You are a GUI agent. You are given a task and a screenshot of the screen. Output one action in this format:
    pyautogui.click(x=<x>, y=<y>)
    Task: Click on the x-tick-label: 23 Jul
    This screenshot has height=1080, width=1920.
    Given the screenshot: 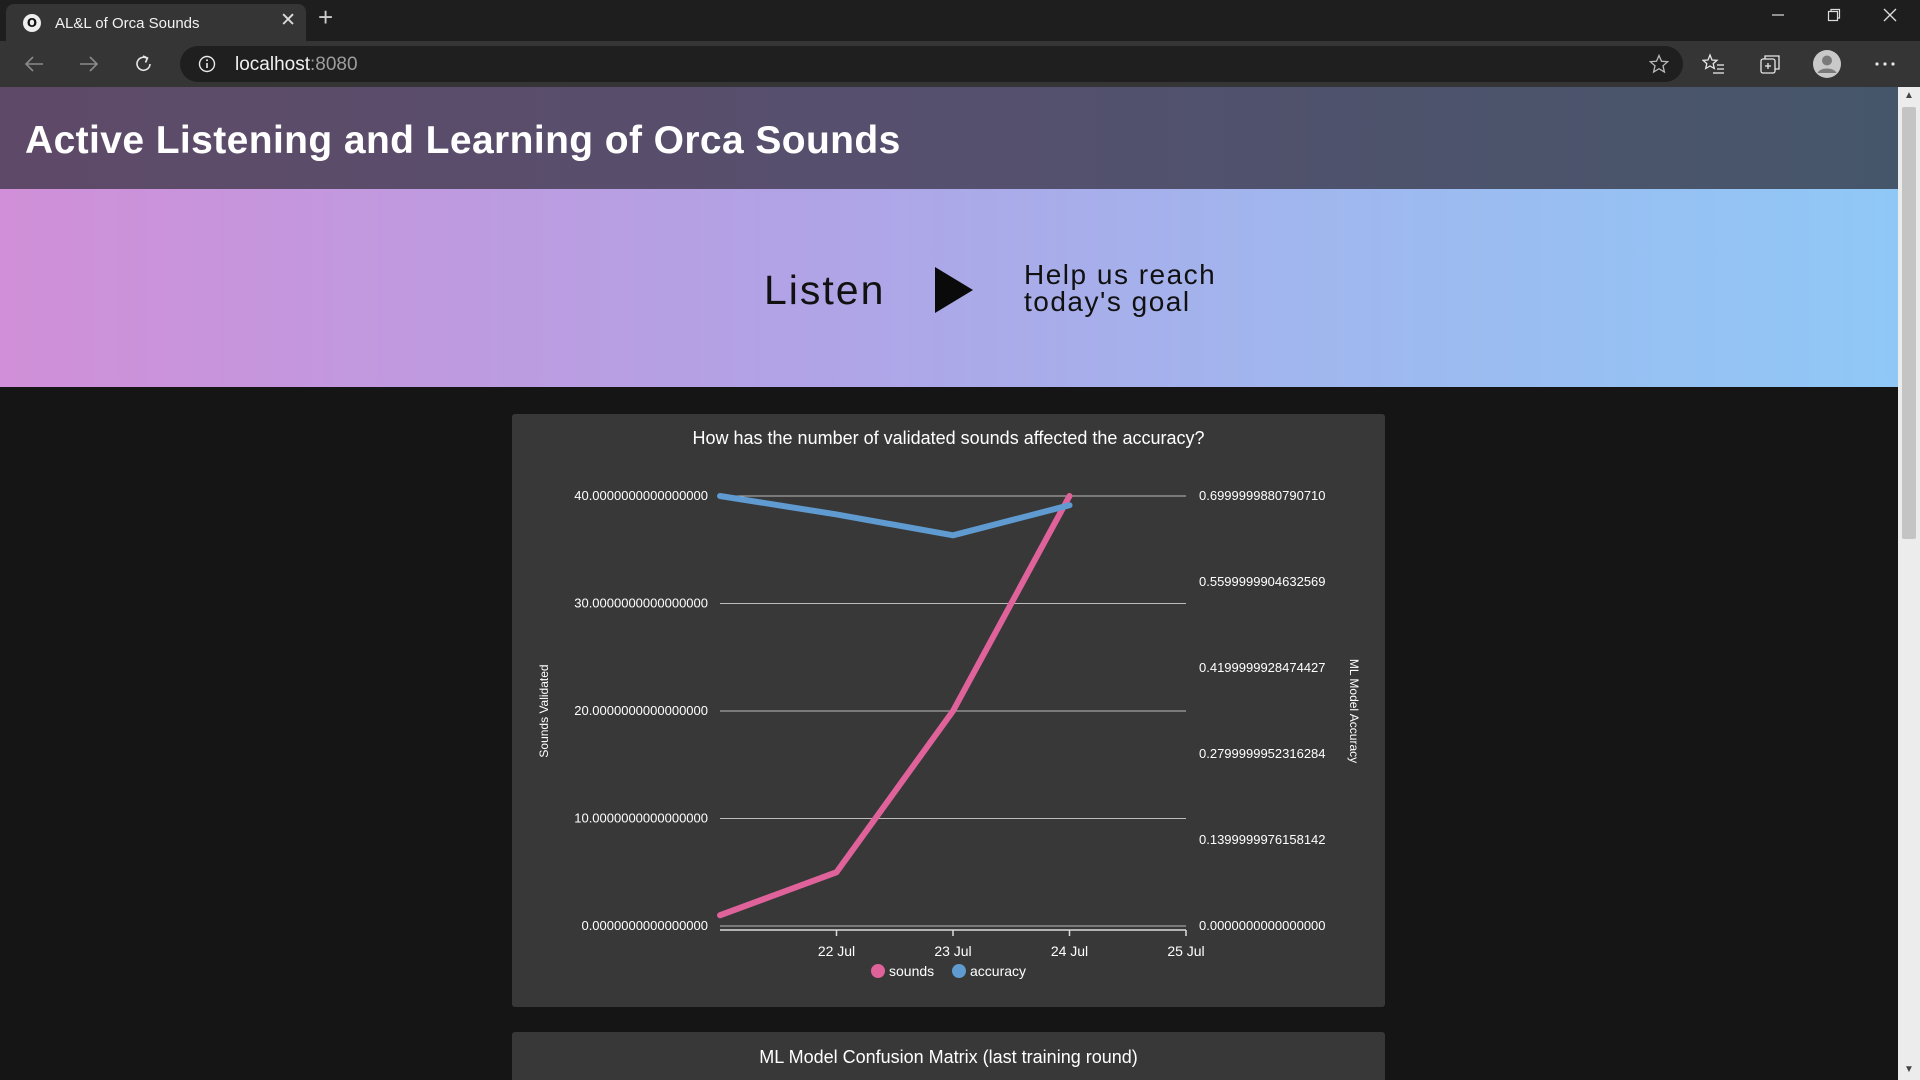 What is the action you would take?
    pyautogui.click(x=952, y=951)
    